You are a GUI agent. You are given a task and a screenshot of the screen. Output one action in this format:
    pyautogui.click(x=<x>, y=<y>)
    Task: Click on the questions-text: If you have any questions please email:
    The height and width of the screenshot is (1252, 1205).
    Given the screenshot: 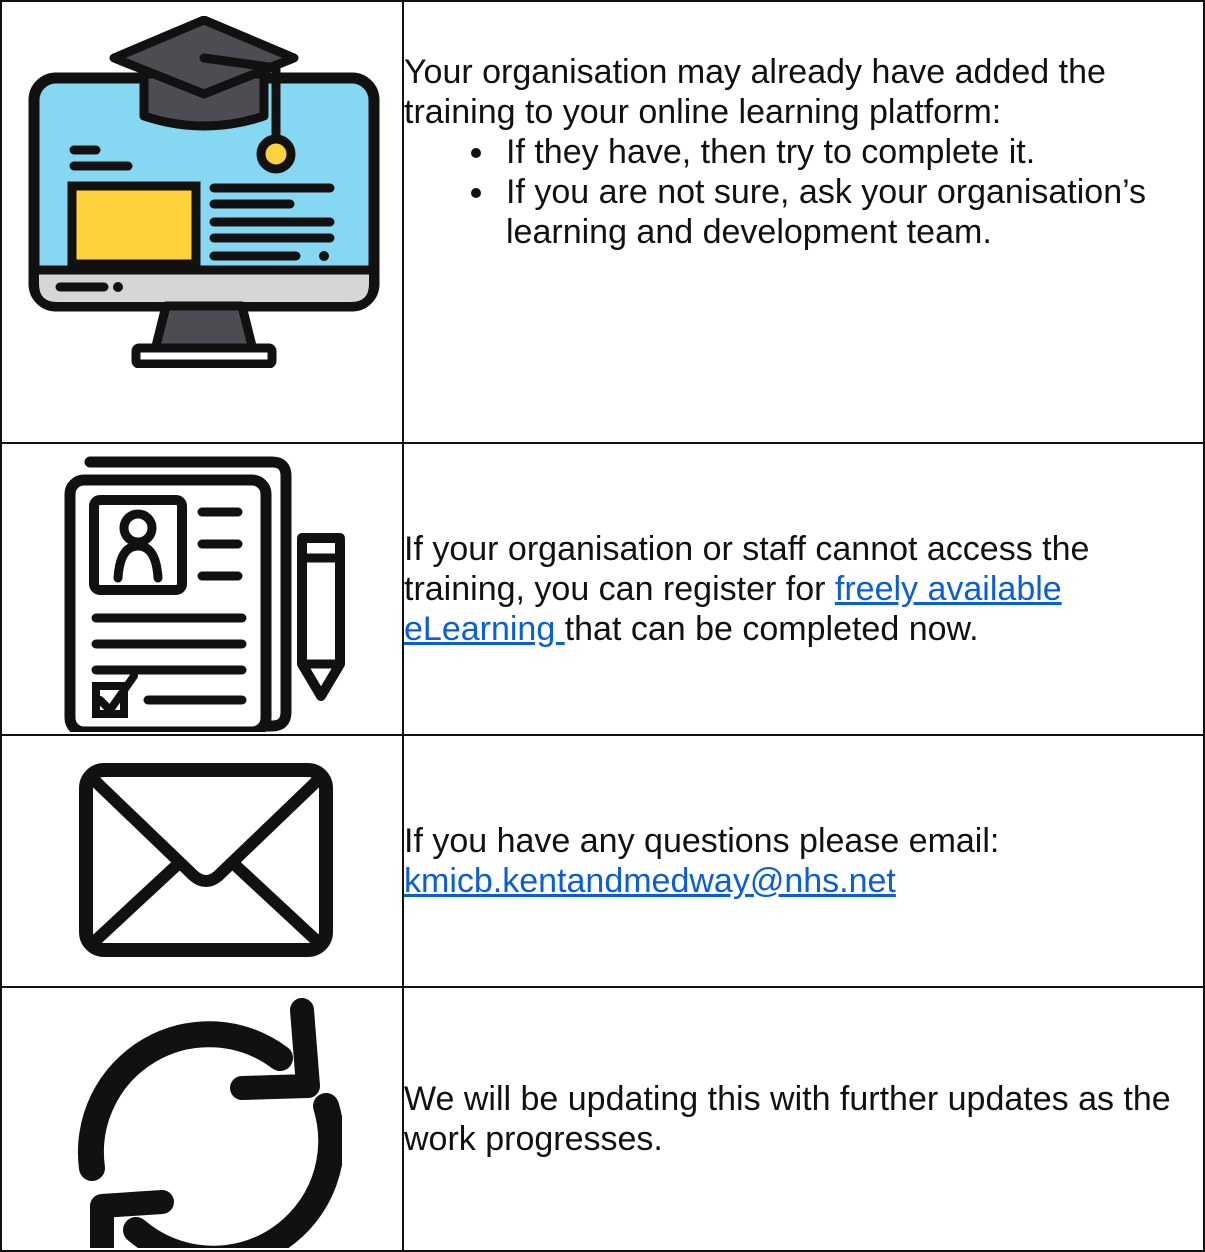 What is the action you would take?
    pyautogui.click(x=702, y=841)
    